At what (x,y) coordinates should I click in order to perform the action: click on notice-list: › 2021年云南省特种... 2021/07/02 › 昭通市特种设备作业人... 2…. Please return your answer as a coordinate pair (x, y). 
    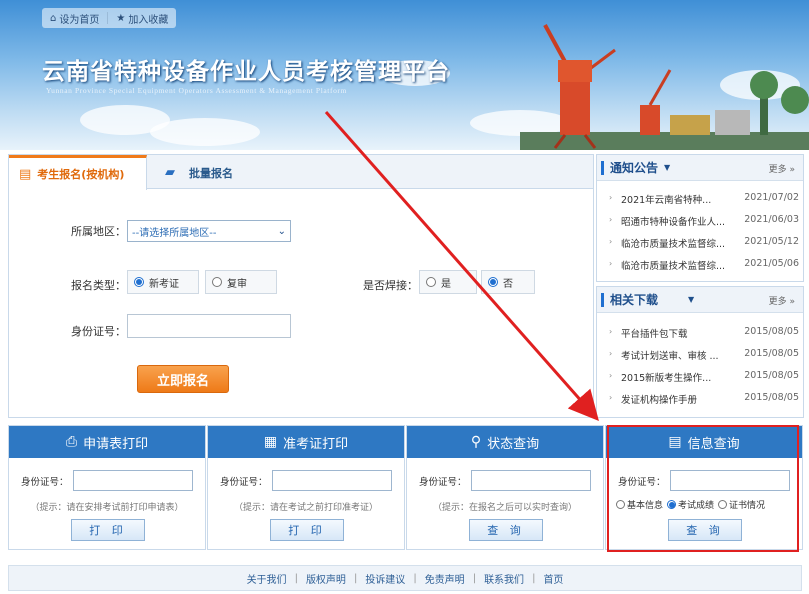
    Looking at the image, I should click on (700, 228).